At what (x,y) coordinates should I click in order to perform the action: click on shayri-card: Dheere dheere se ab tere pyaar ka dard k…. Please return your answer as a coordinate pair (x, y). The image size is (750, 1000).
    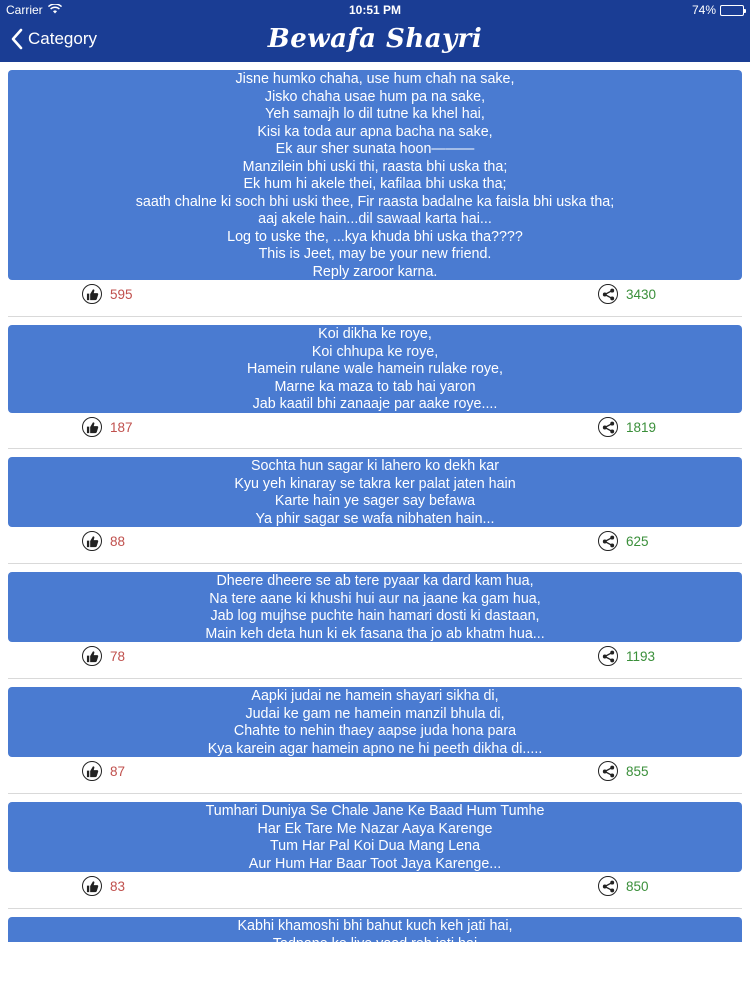
    Looking at the image, I should click on (375, 607).